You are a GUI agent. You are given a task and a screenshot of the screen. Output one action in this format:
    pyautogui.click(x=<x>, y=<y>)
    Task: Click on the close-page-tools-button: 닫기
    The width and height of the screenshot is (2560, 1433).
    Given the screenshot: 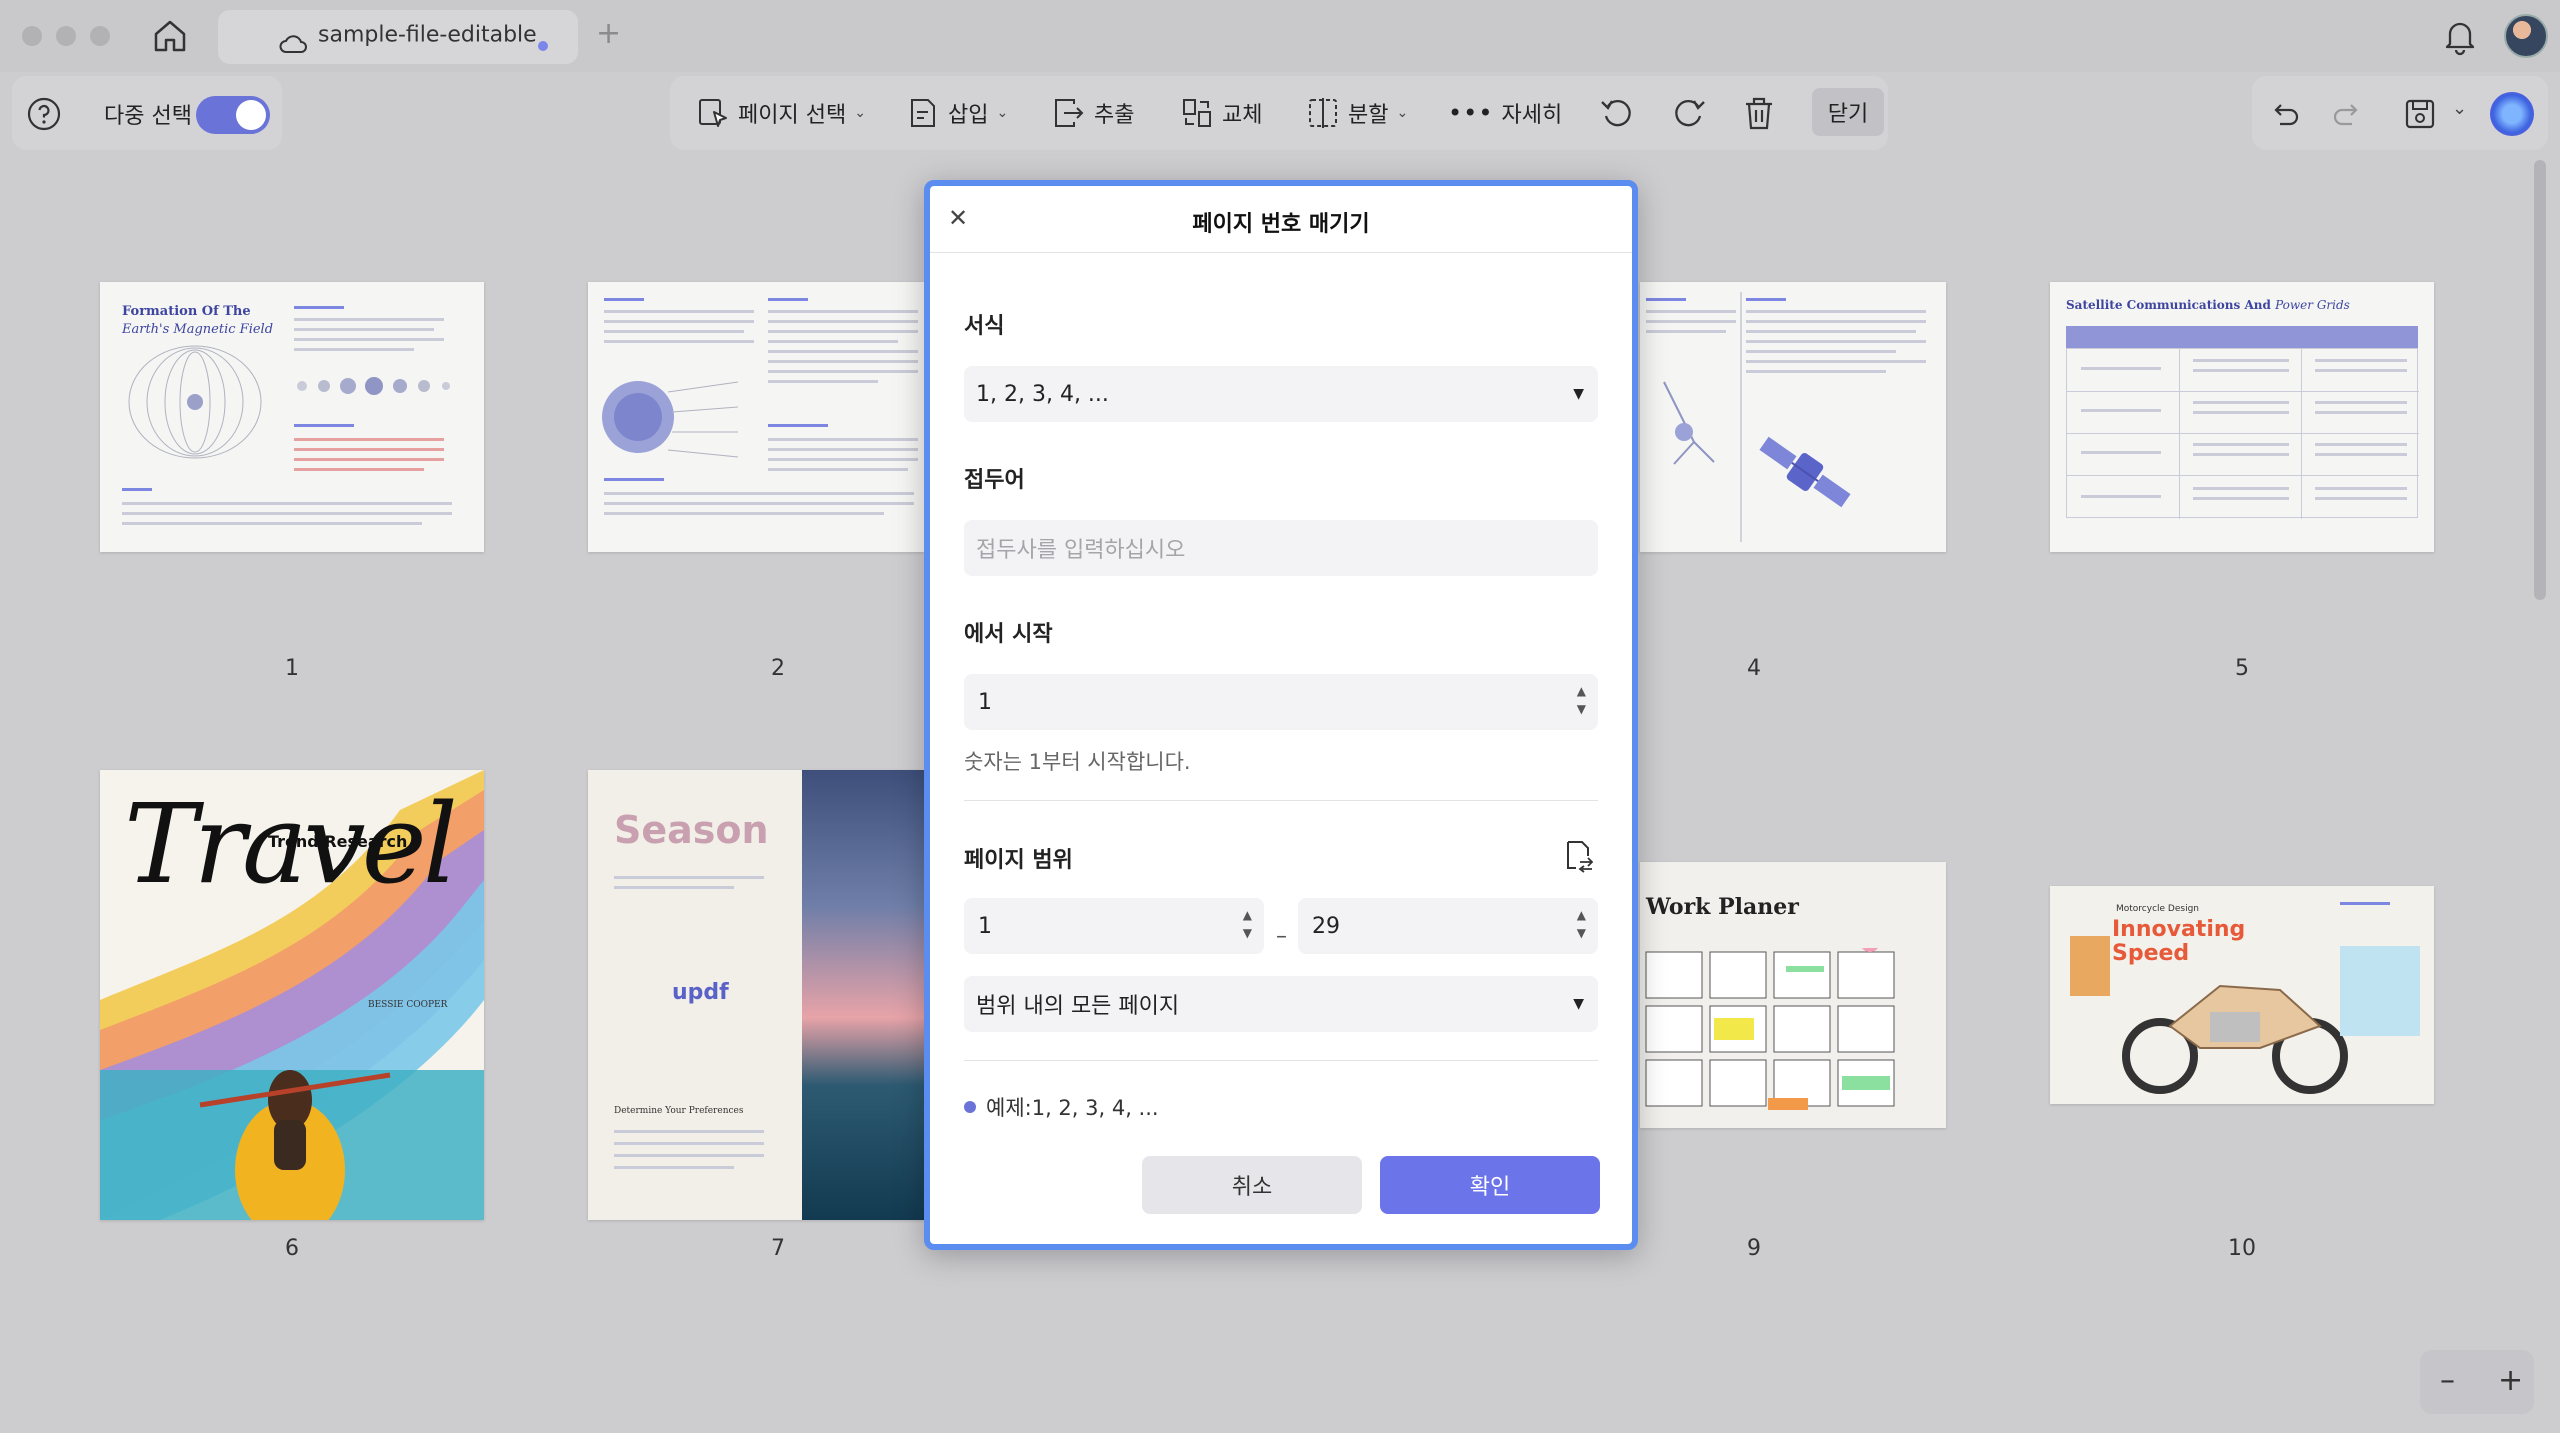 What is the action you would take?
    pyautogui.click(x=1848, y=112)
    